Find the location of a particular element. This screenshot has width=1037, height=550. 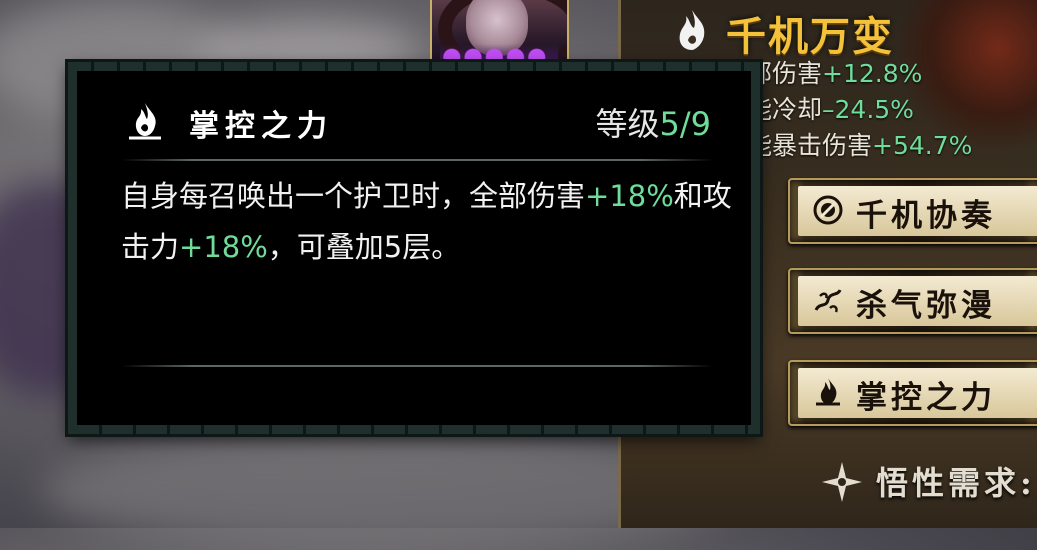

white-flame-icon is located at coordinates (692, 30).